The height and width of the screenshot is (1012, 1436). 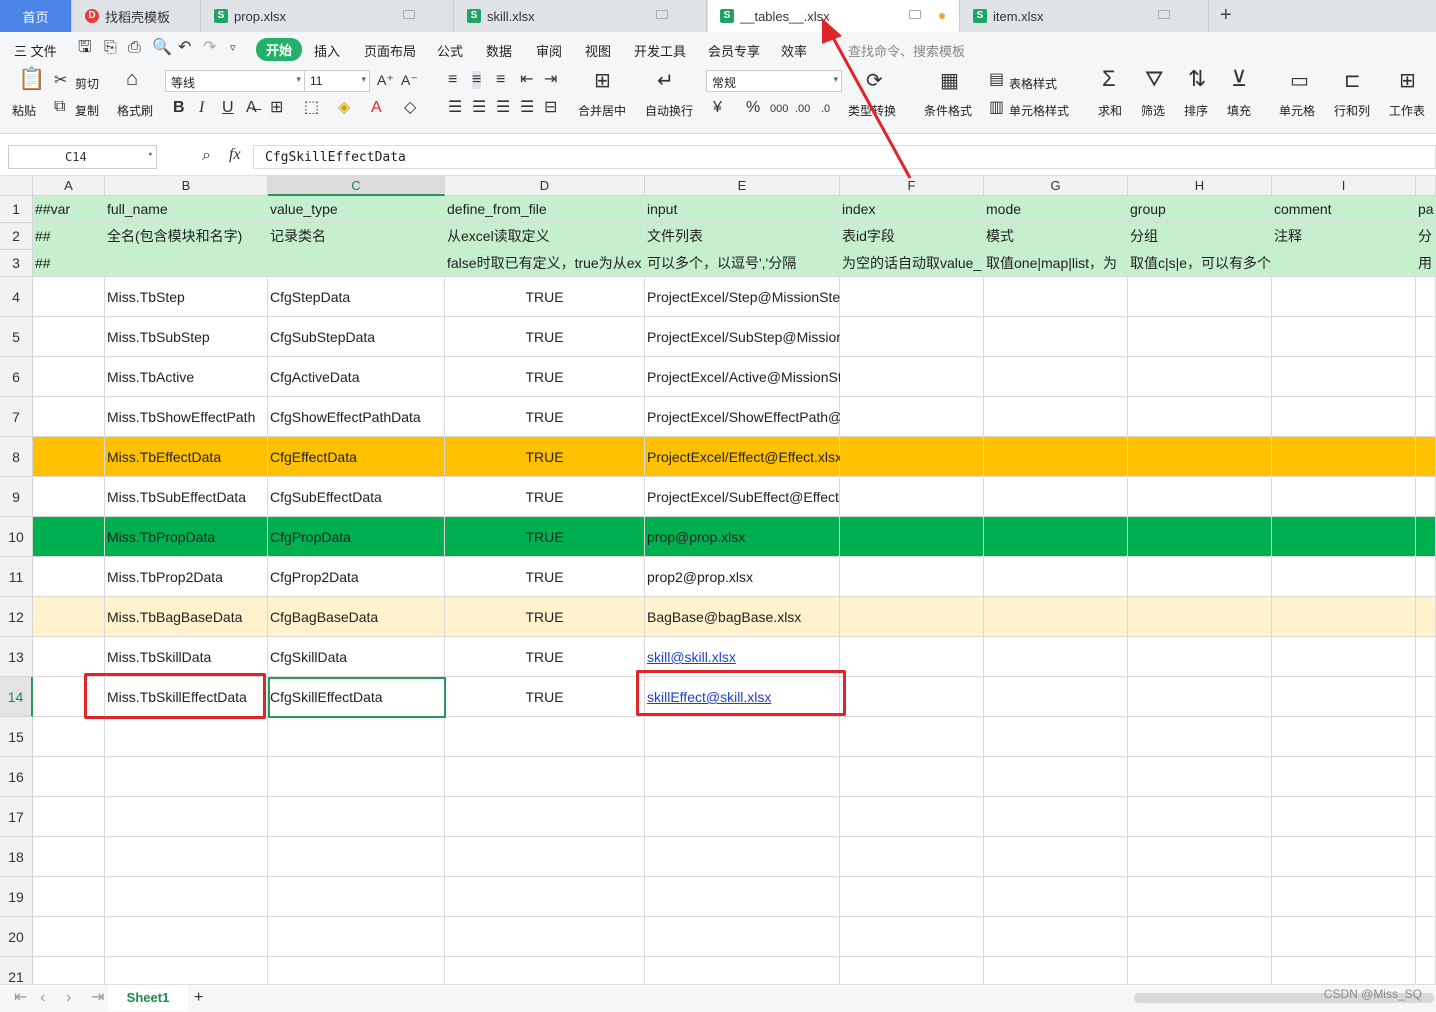 What do you see at coordinates (82, 157) in the screenshot?
I see `name-box: C14` at bounding box center [82, 157].